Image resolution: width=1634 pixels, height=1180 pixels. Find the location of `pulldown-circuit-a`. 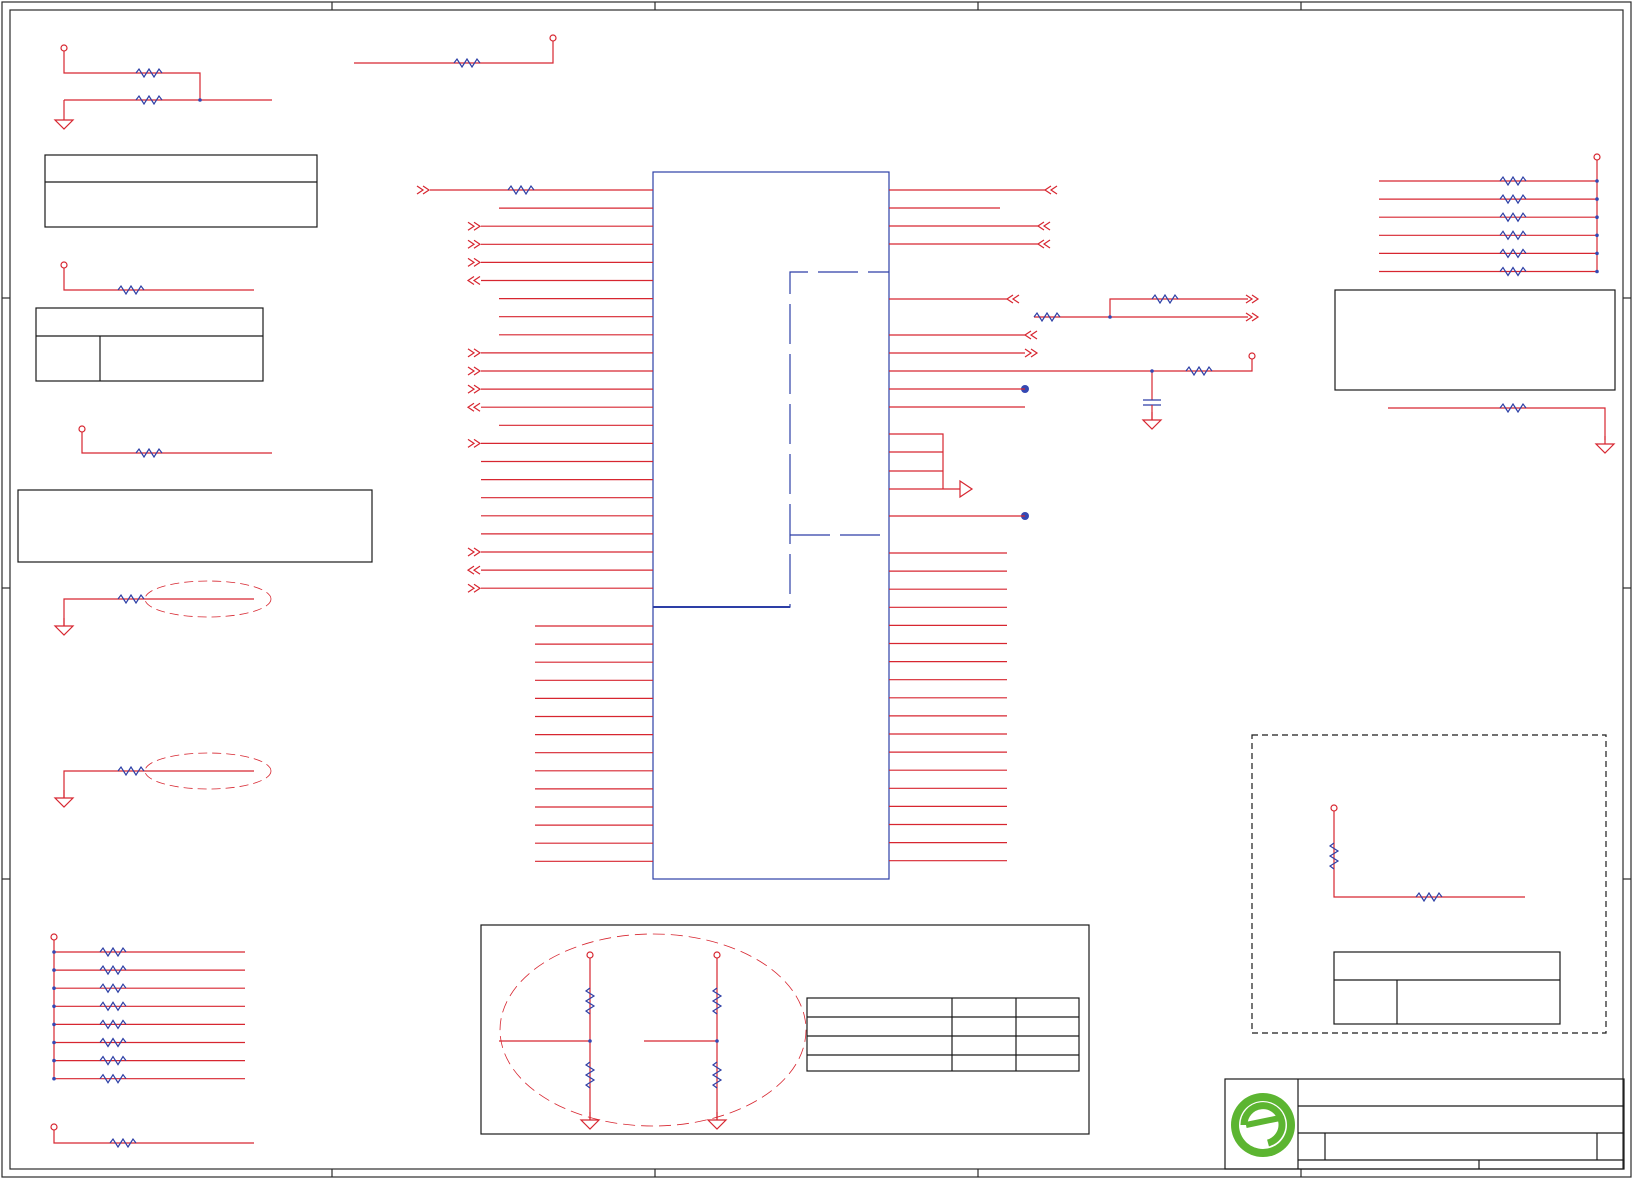

pulldown-circuit-a is located at coordinates (163, 608).